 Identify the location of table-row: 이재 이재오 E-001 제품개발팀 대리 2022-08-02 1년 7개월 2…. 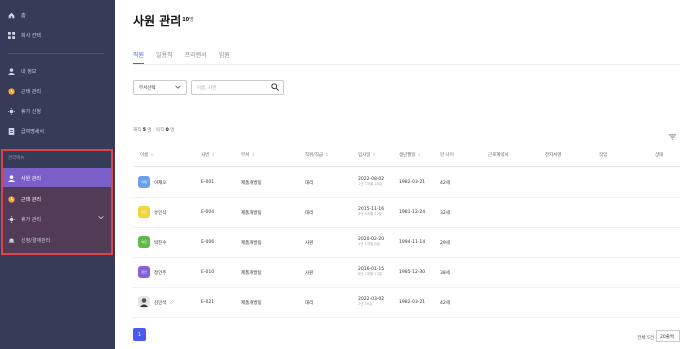
(406, 183).